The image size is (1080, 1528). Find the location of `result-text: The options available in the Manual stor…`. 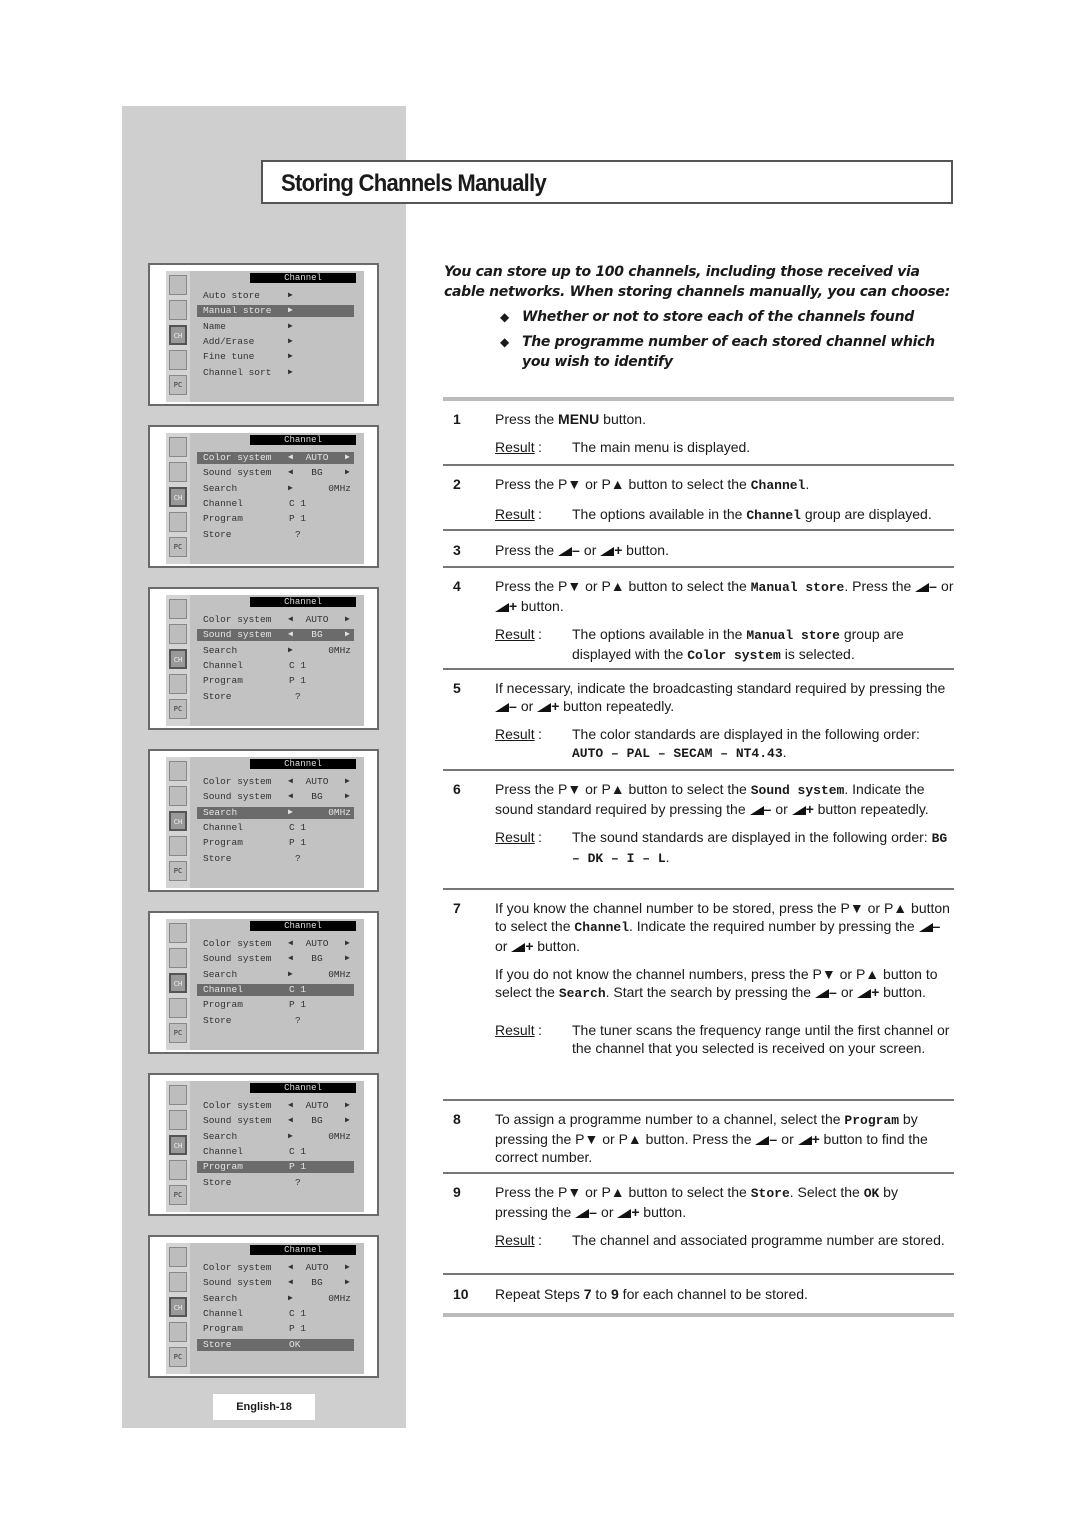

result-text: The options available in the Manual stor… is located at coordinates (738, 644).